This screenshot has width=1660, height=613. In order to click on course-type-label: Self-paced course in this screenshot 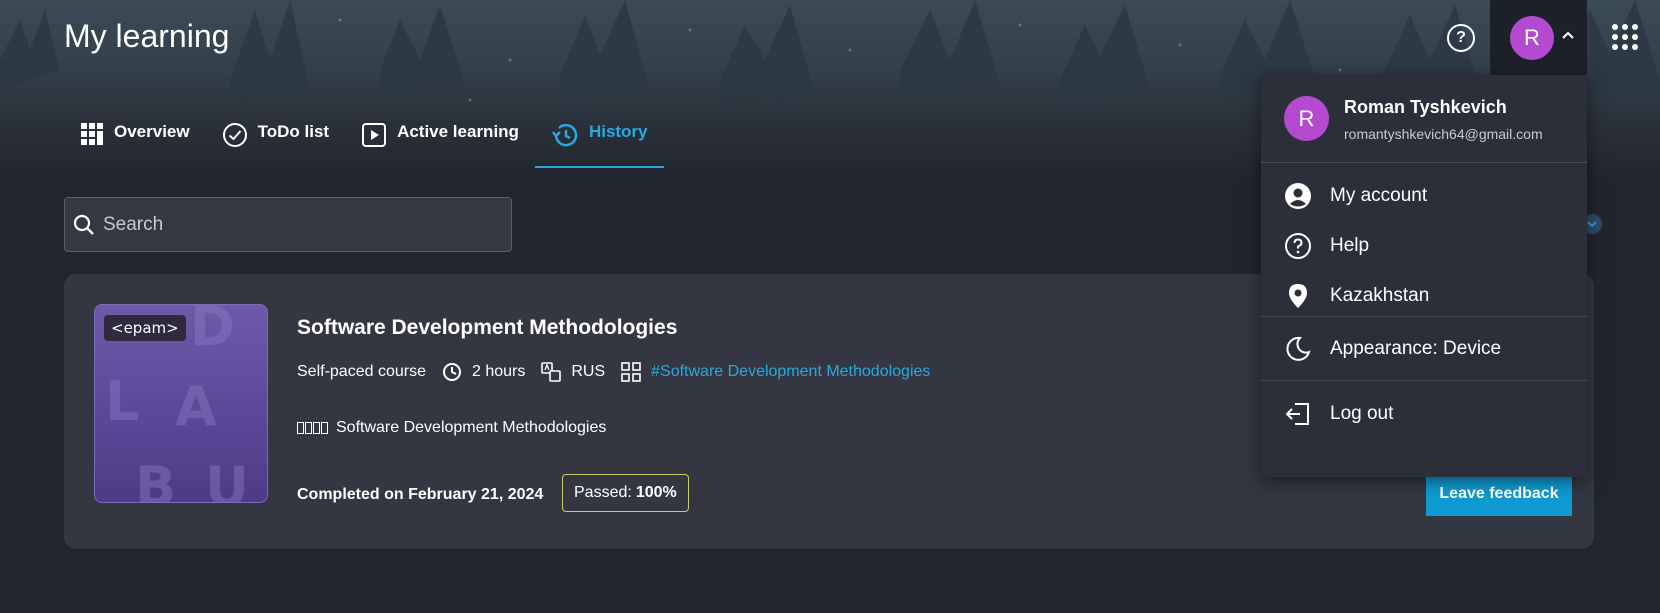, I will do `click(361, 371)`.